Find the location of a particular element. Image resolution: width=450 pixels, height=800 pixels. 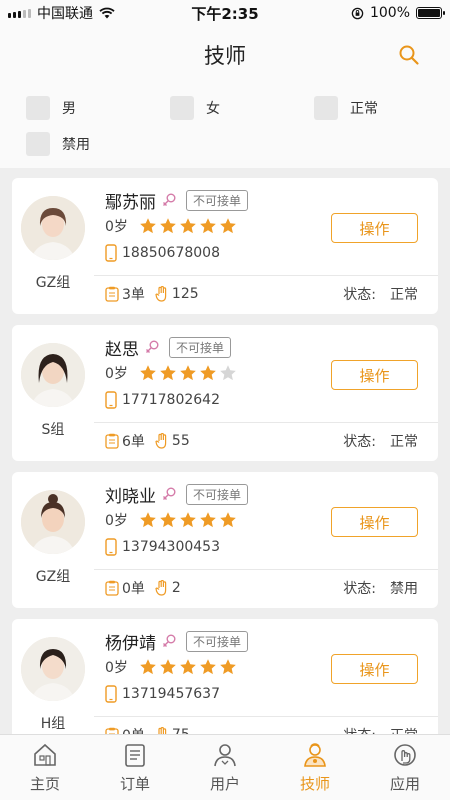

phone-number: 13794300453 is located at coordinates (171, 547).